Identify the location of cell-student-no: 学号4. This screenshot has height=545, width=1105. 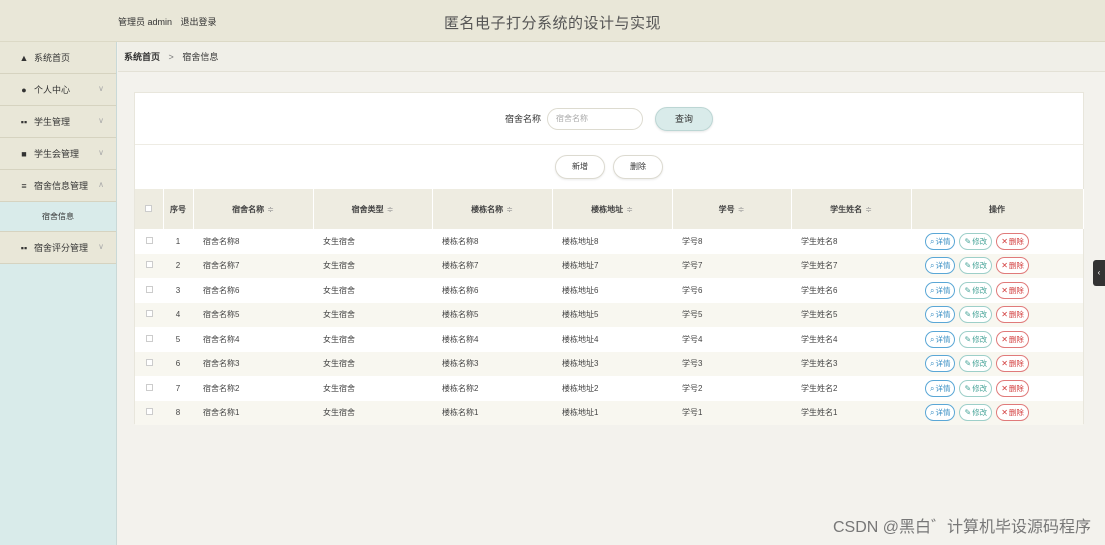
(692, 339).